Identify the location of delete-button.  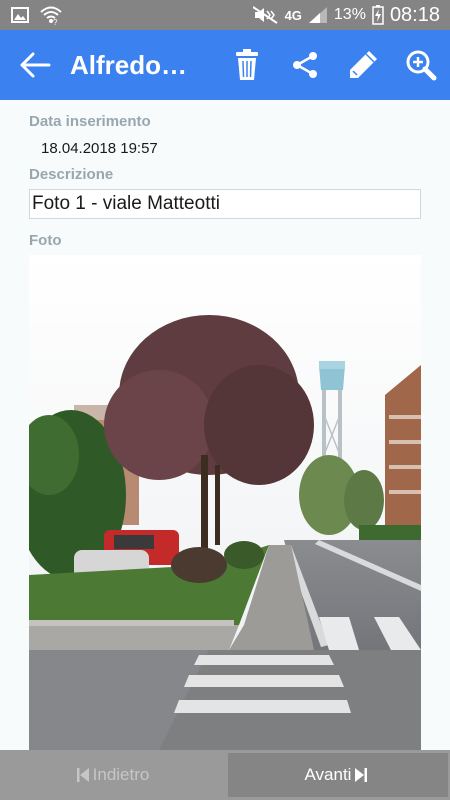
(247, 65).